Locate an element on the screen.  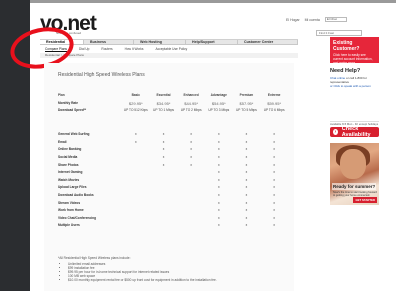
price-cell: $59.95* is located at coordinates (274, 103).